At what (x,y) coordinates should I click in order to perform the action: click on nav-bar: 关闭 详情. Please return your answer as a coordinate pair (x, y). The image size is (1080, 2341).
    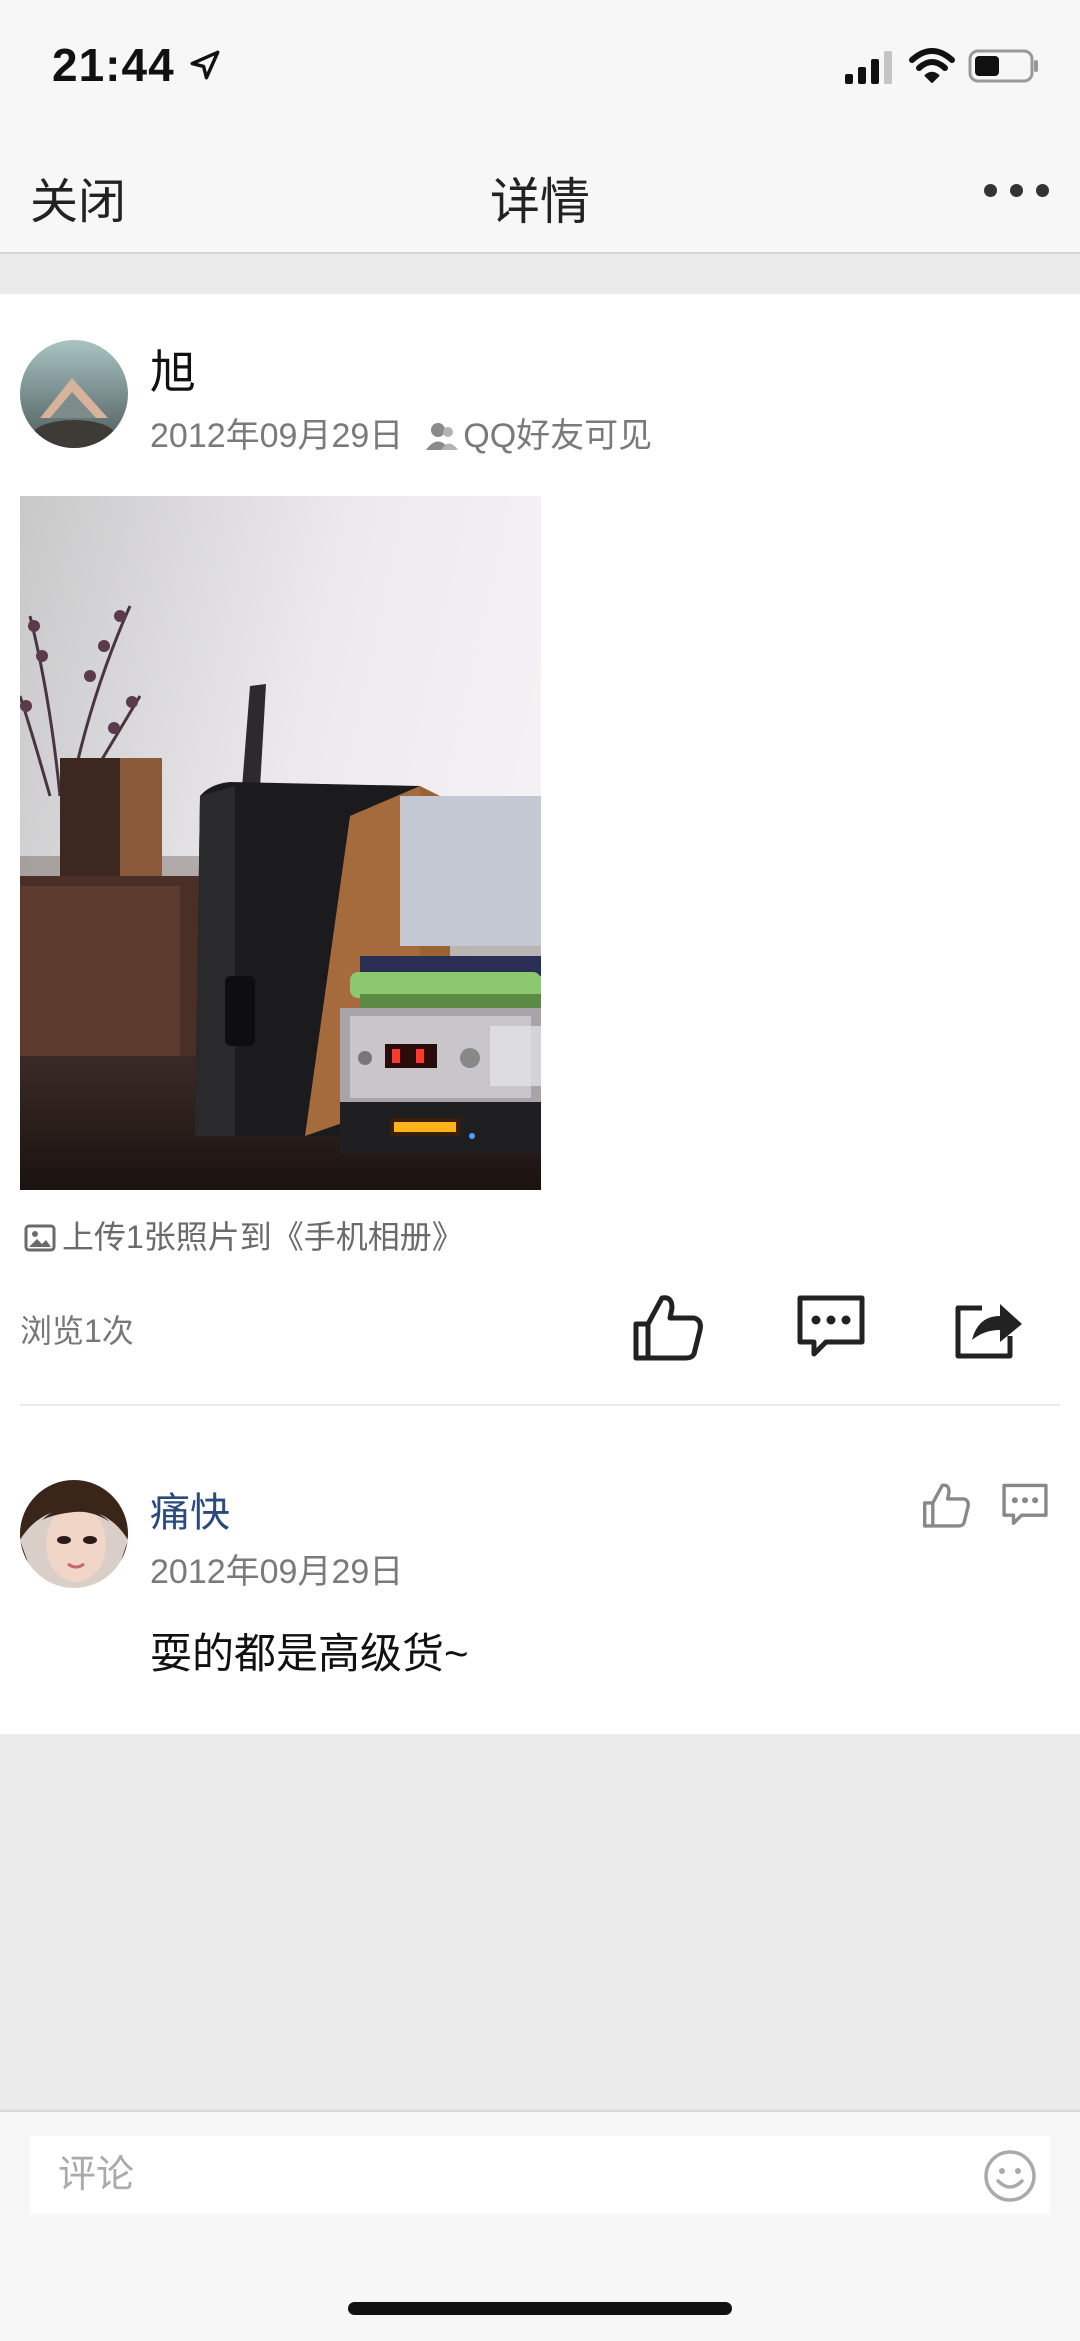
    Looking at the image, I should click on (540, 197).